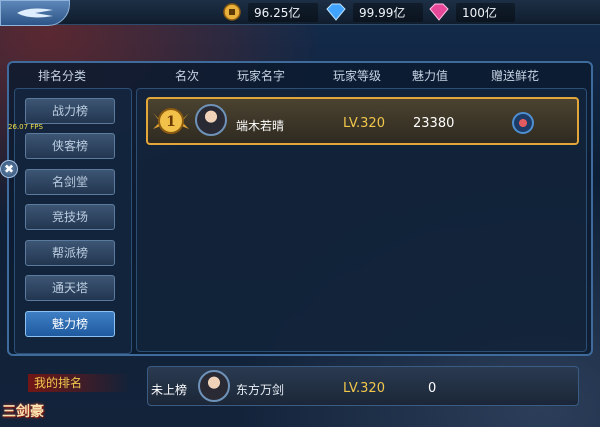 Image resolution: width=600 pixels, height=427 pixels. I want to click on rank-medal-icon: 1, so click(171, 121).